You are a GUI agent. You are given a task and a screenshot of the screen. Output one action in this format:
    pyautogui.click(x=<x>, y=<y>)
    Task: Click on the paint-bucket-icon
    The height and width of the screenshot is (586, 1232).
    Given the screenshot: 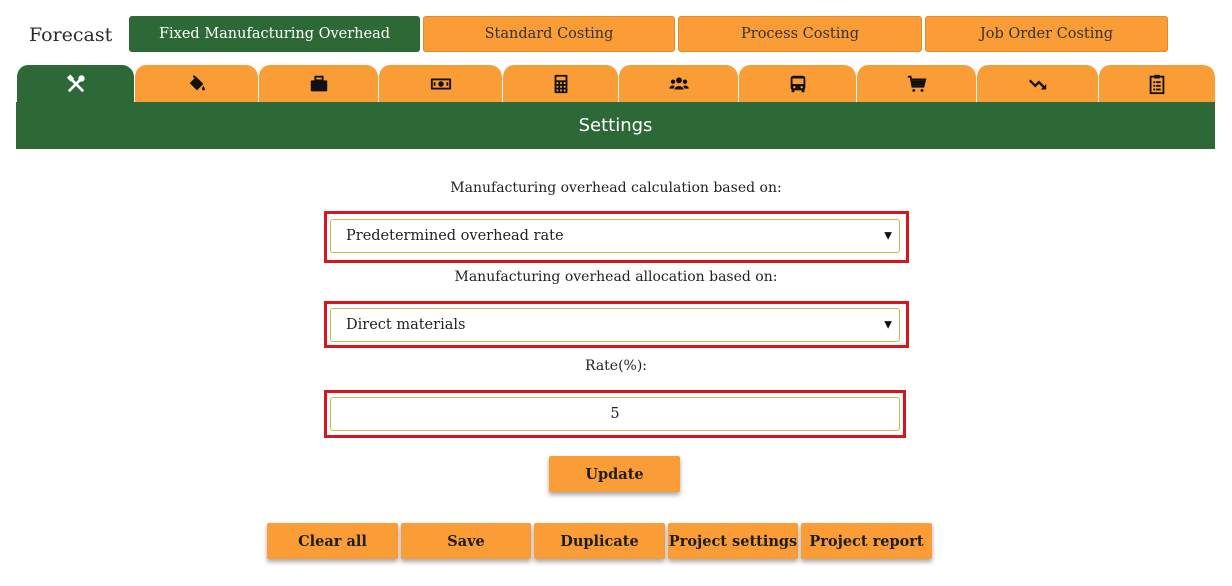 What is the action you would take?
    pyautogui.click(x=197, y=83)
    